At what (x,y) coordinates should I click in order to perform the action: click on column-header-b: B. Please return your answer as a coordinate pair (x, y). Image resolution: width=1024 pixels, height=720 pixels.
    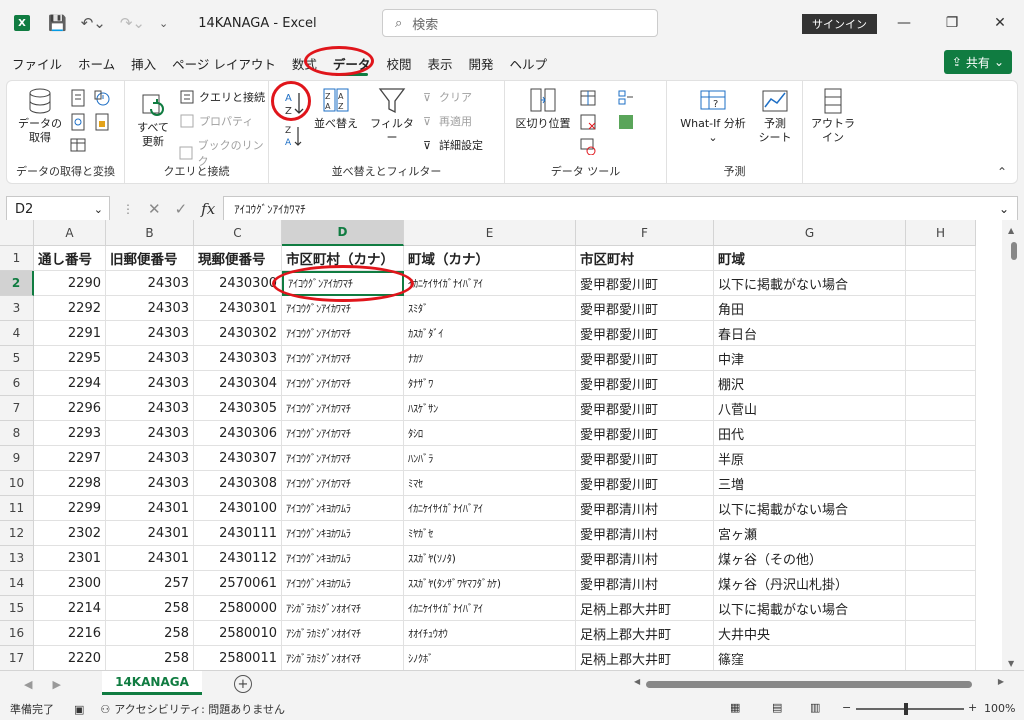
    Looking at the image, I should click on (150, 233).